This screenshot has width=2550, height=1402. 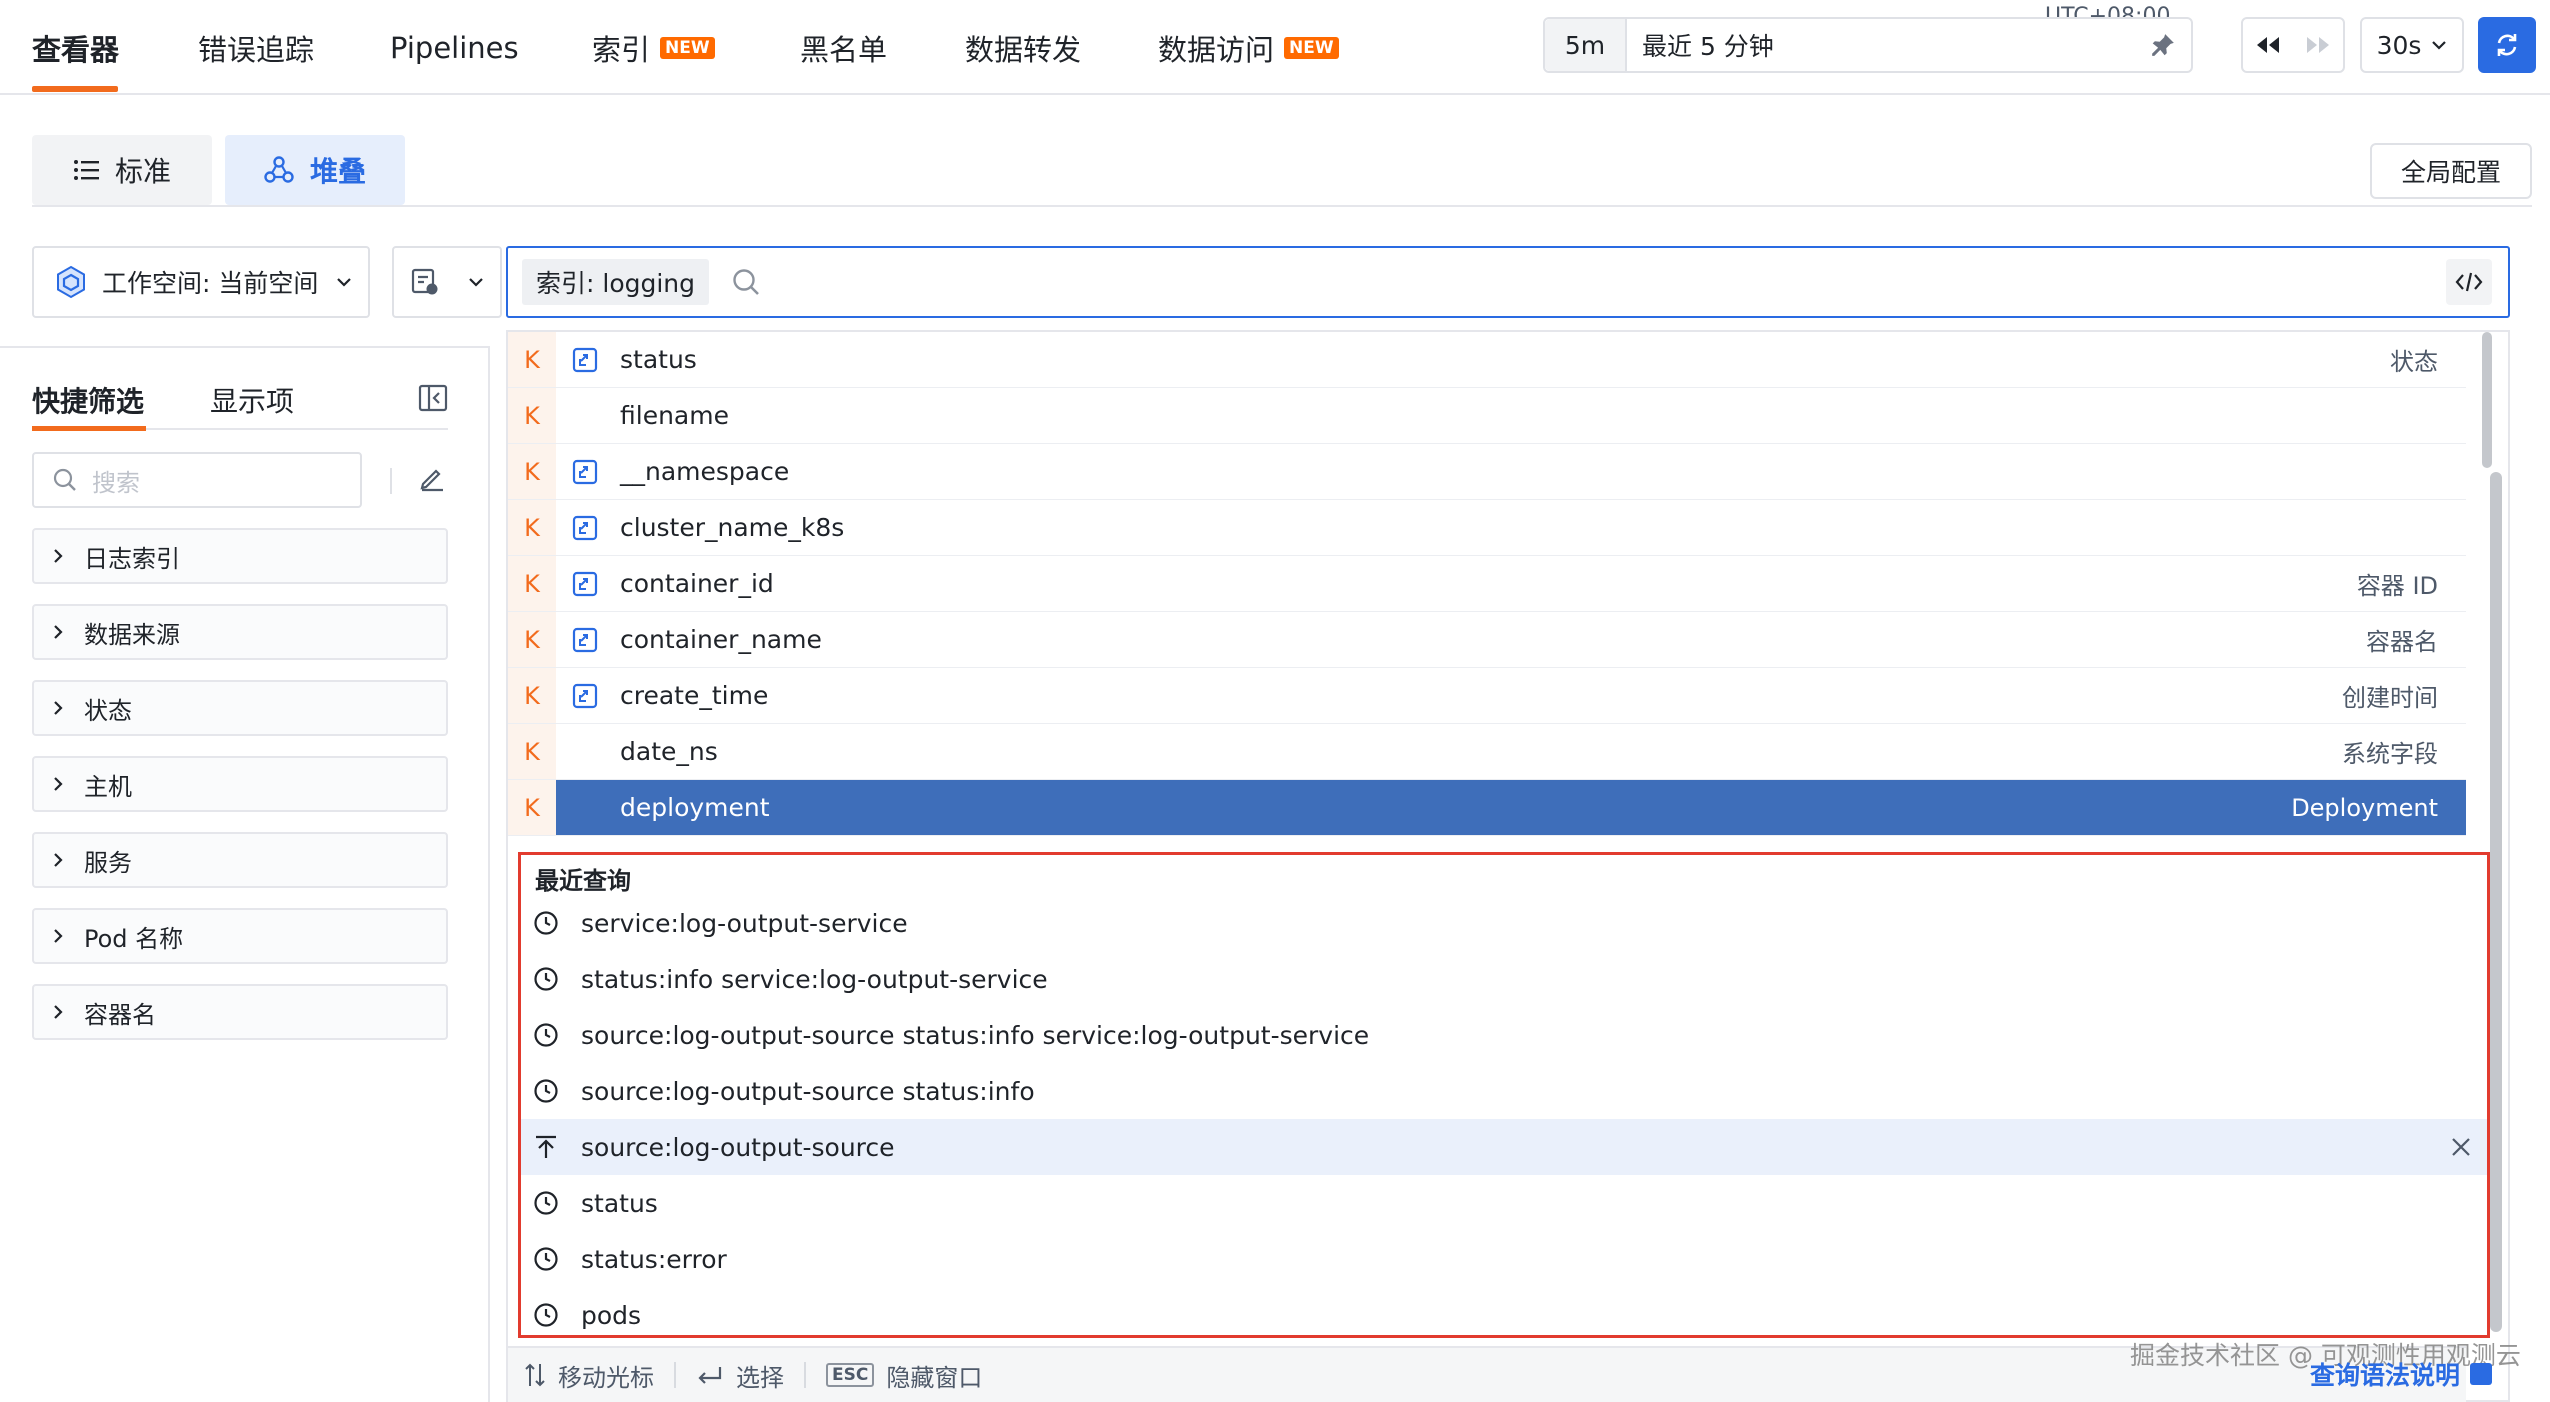 What do you see at coordinates (1504, 1259) in the screenshot?
I see `recent-query-item: status:error` at bounding box center [1504, 1259].